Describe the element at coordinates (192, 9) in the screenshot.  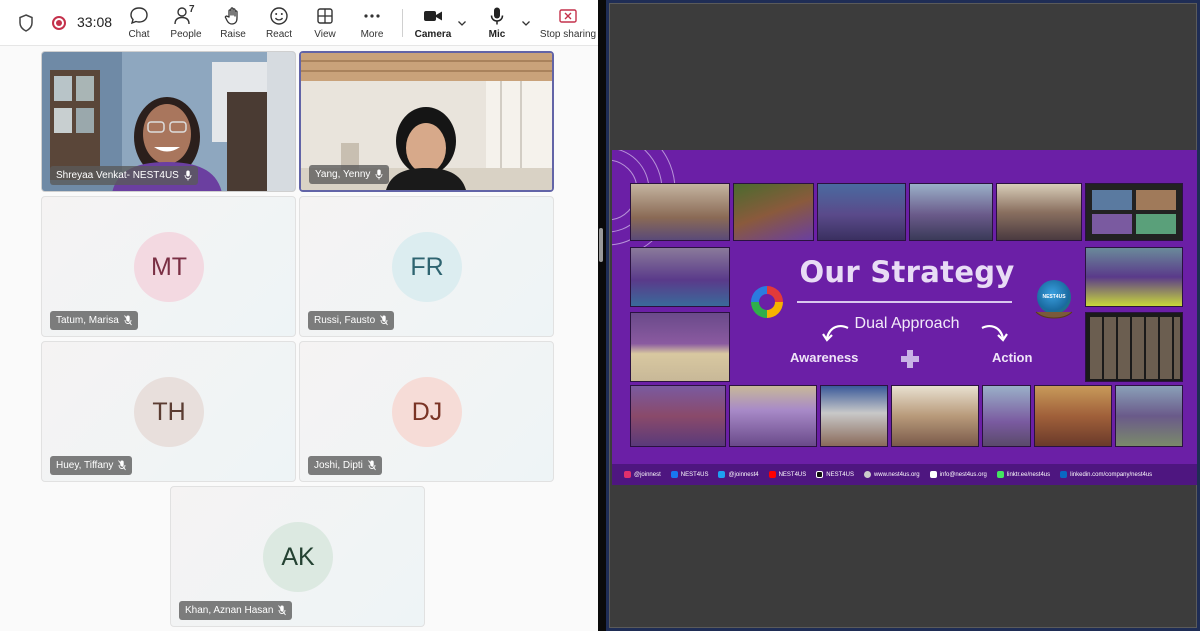
I see `people-count: 7` at that location.